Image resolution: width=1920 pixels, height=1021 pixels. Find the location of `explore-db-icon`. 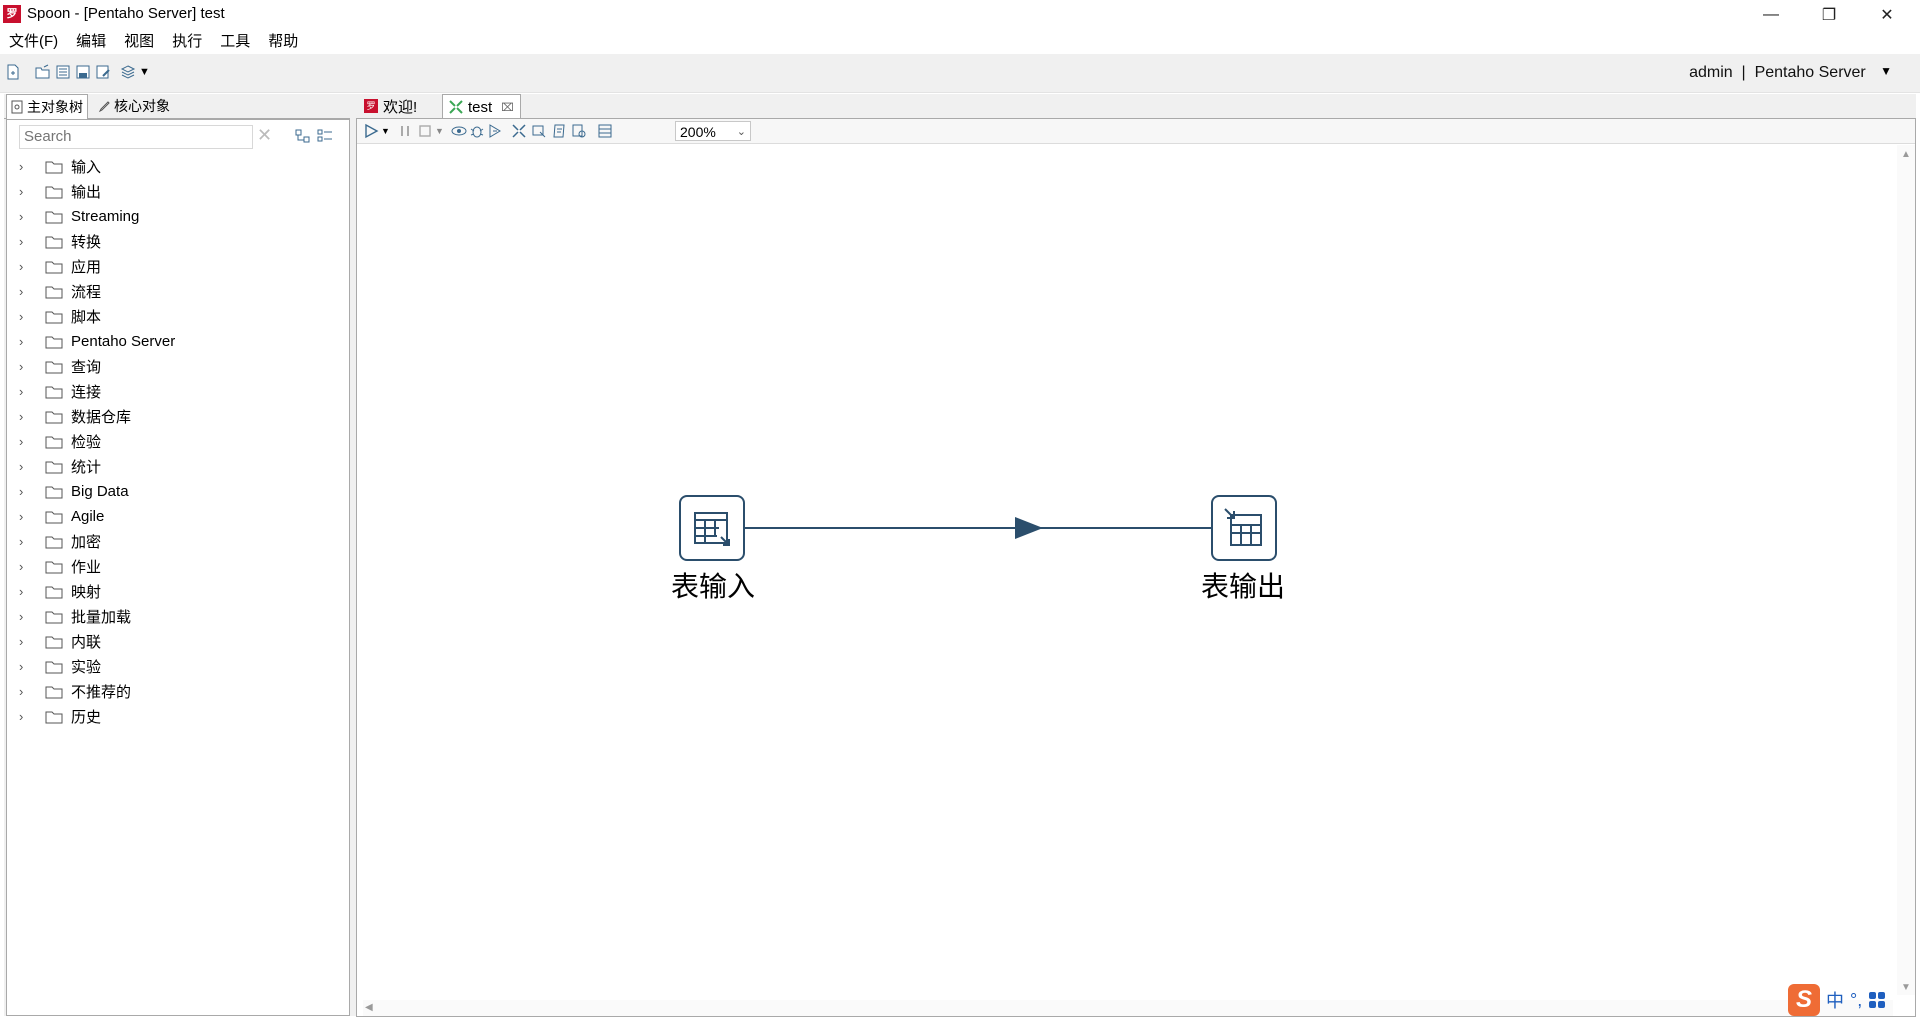

explore-db-icon is located at coordinates (579, 131).